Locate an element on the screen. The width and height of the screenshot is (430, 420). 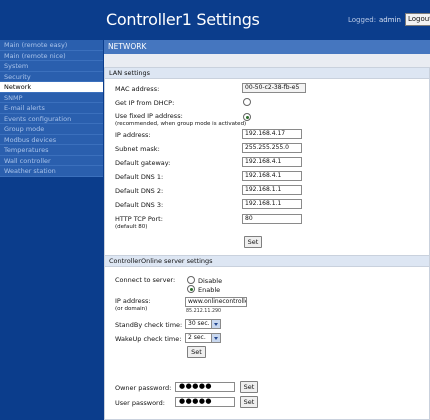
ip-label: IP address: is located at coordinates (133, 135).